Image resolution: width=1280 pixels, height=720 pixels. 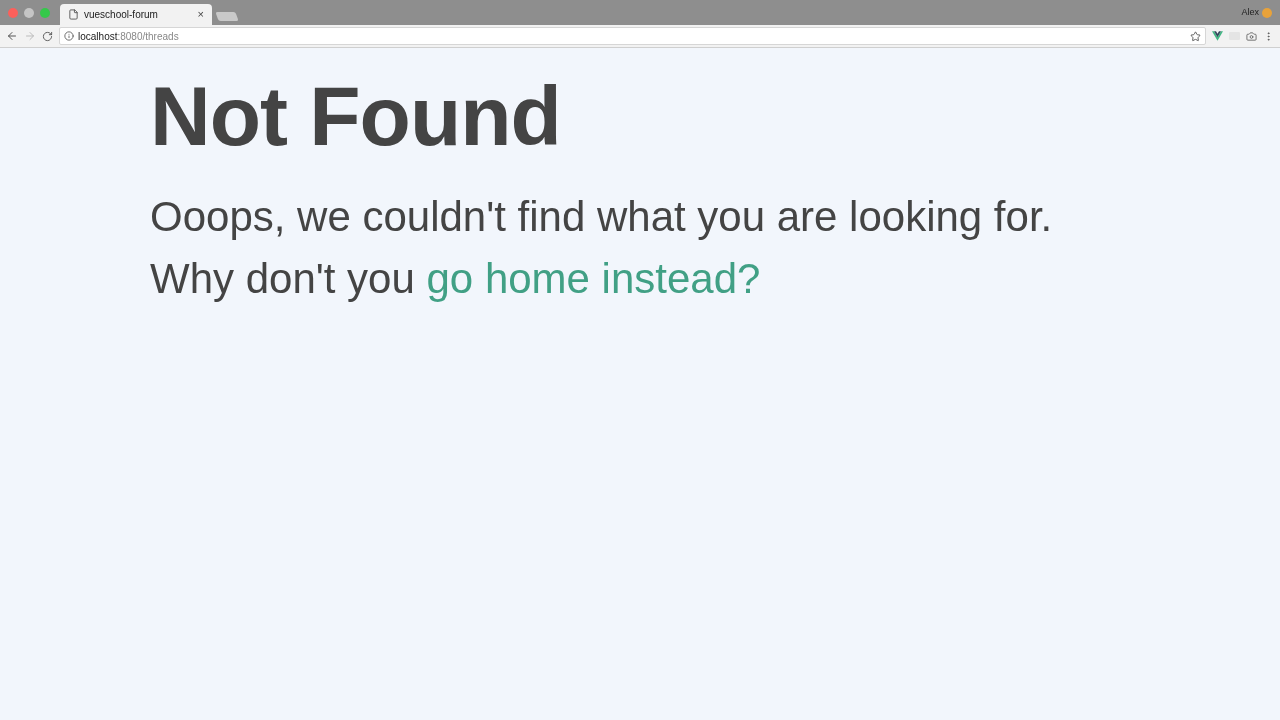 I want to click on page-icon, so click(x=73, y=14).